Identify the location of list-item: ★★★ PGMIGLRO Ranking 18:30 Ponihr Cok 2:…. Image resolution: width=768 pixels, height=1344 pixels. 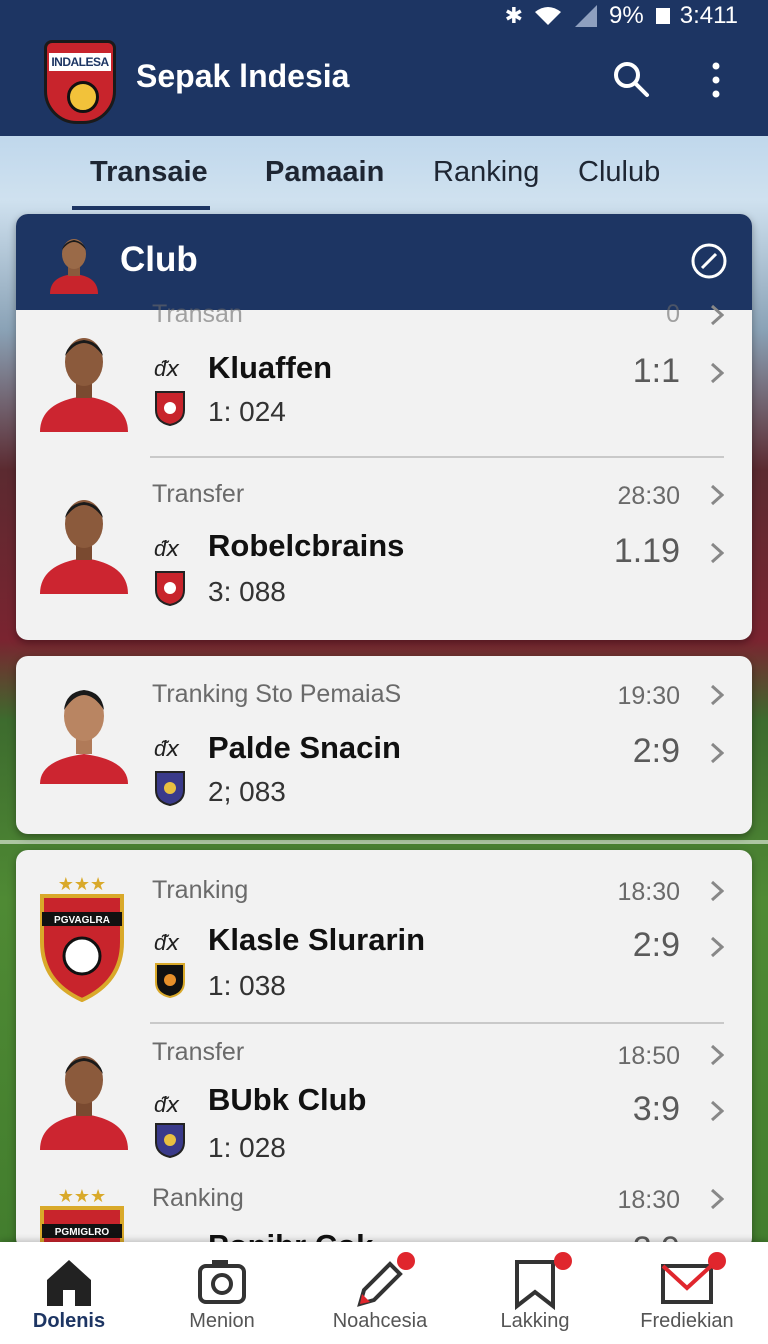
(384, 1215).